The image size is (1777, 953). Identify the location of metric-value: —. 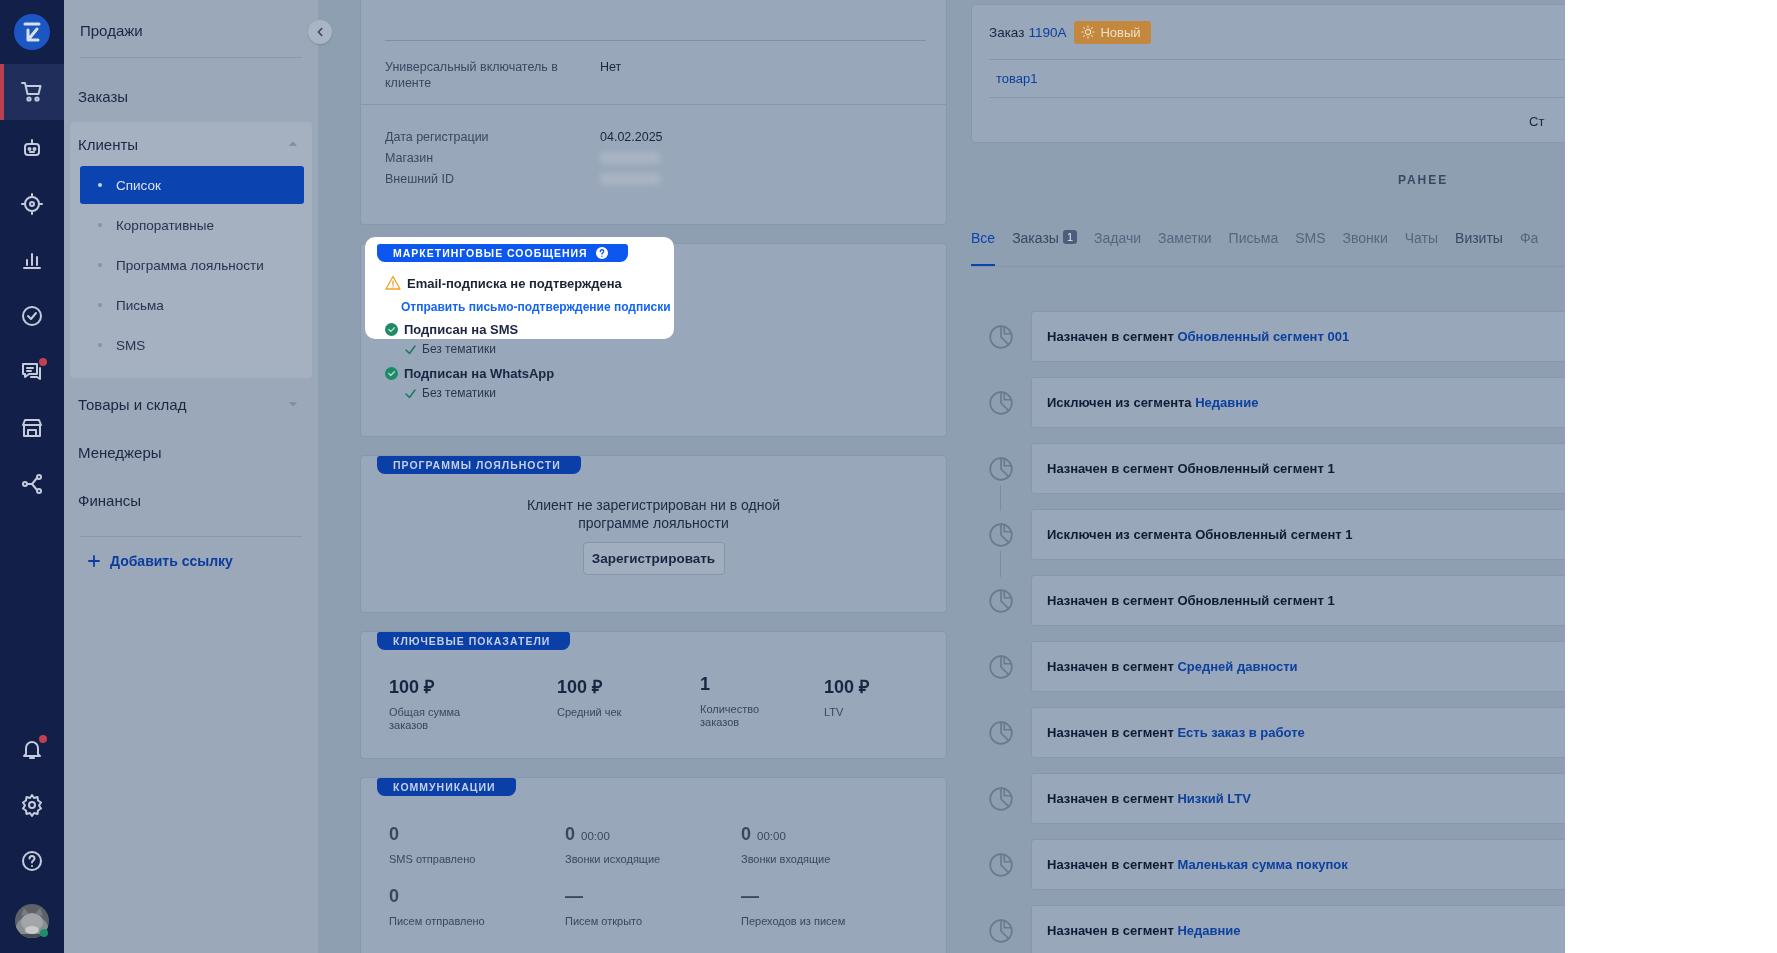
(574, 896).